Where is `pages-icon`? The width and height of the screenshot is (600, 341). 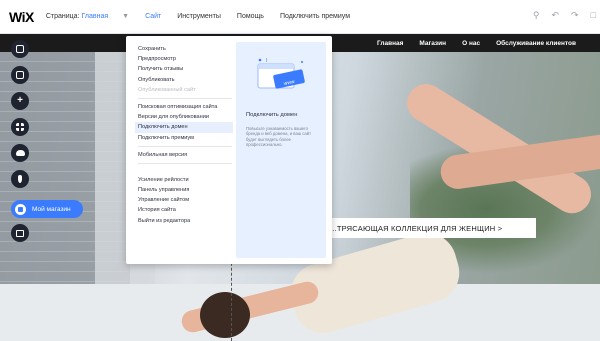
pages-icon is located at coordinates (20, 49).